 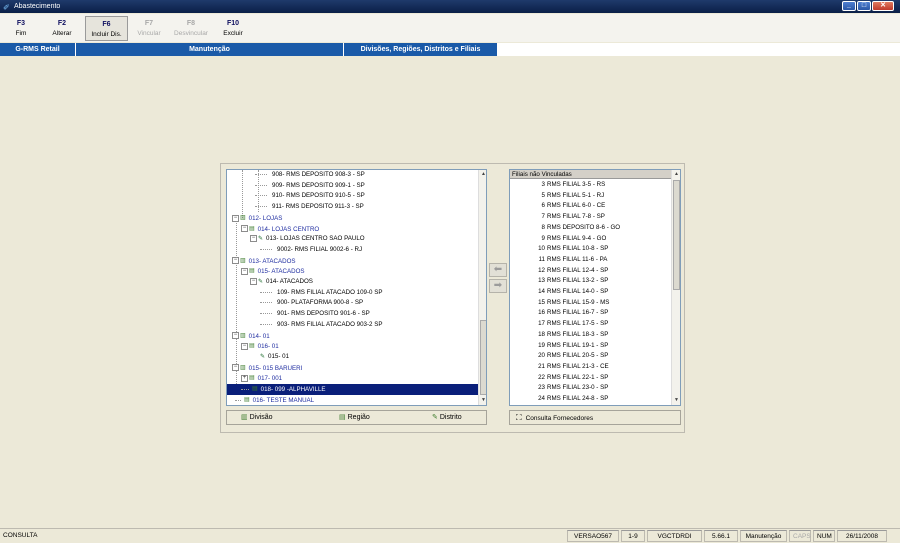 I want to click on tree-node-filial: 908- RMS DEPOSITO 908-3 - SP, so click(x=311, y=175).